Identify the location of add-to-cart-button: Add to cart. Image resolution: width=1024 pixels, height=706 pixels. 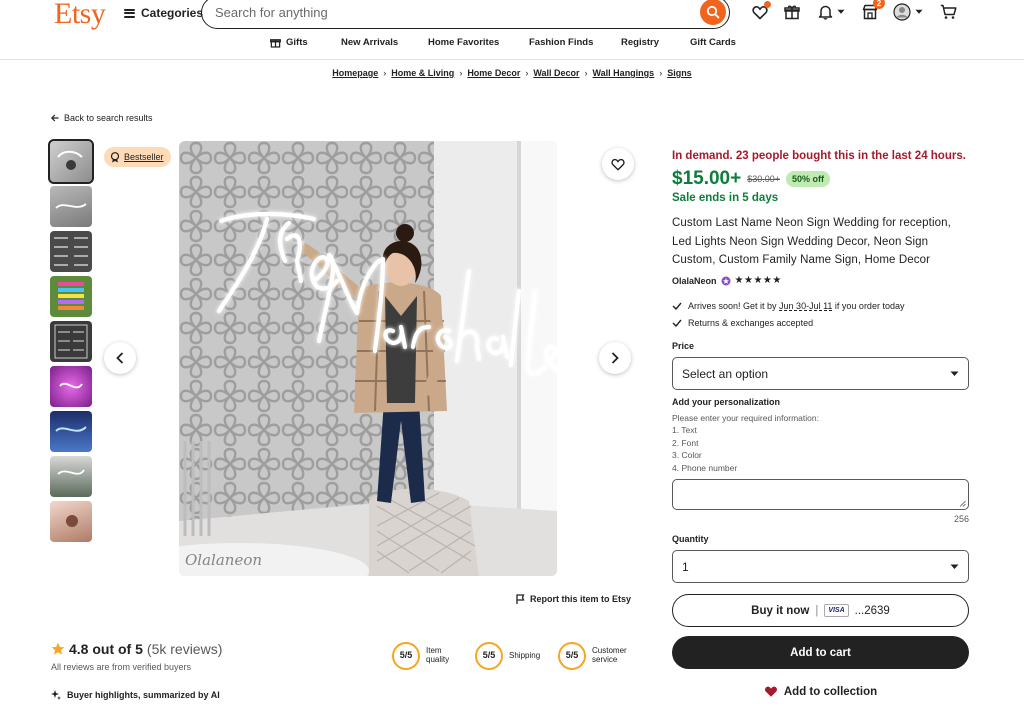
(820, 652).